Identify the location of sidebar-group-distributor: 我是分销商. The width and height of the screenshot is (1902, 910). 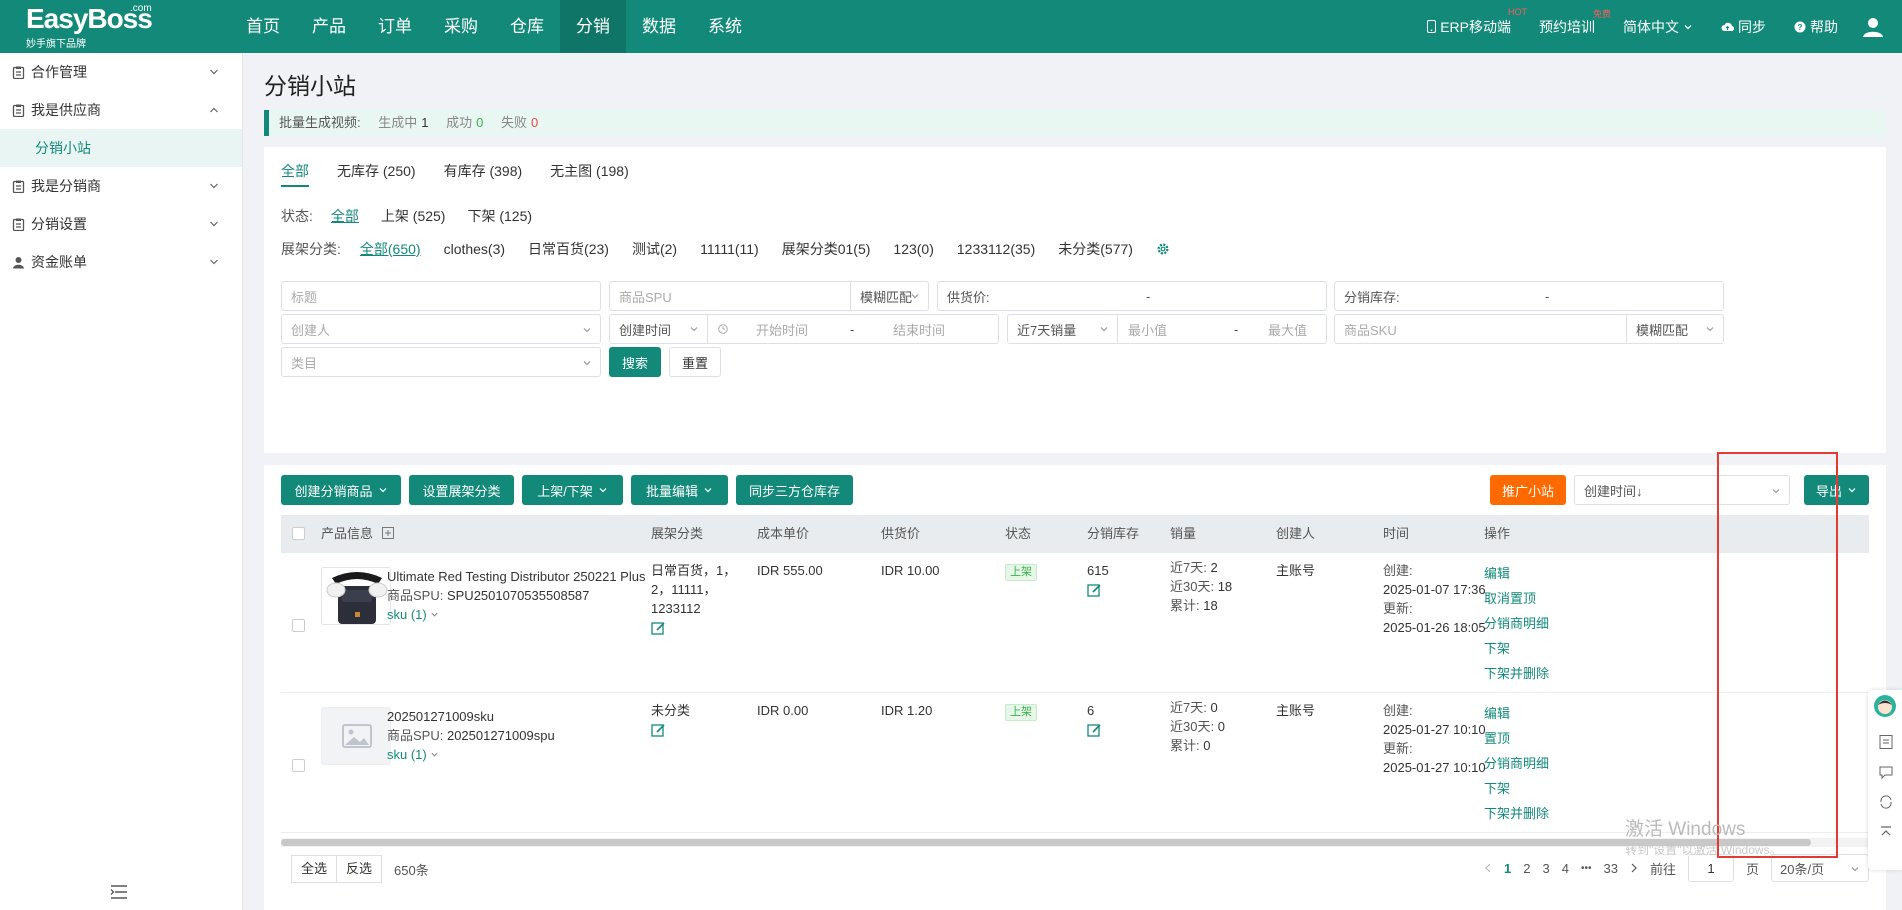
(121, 186).